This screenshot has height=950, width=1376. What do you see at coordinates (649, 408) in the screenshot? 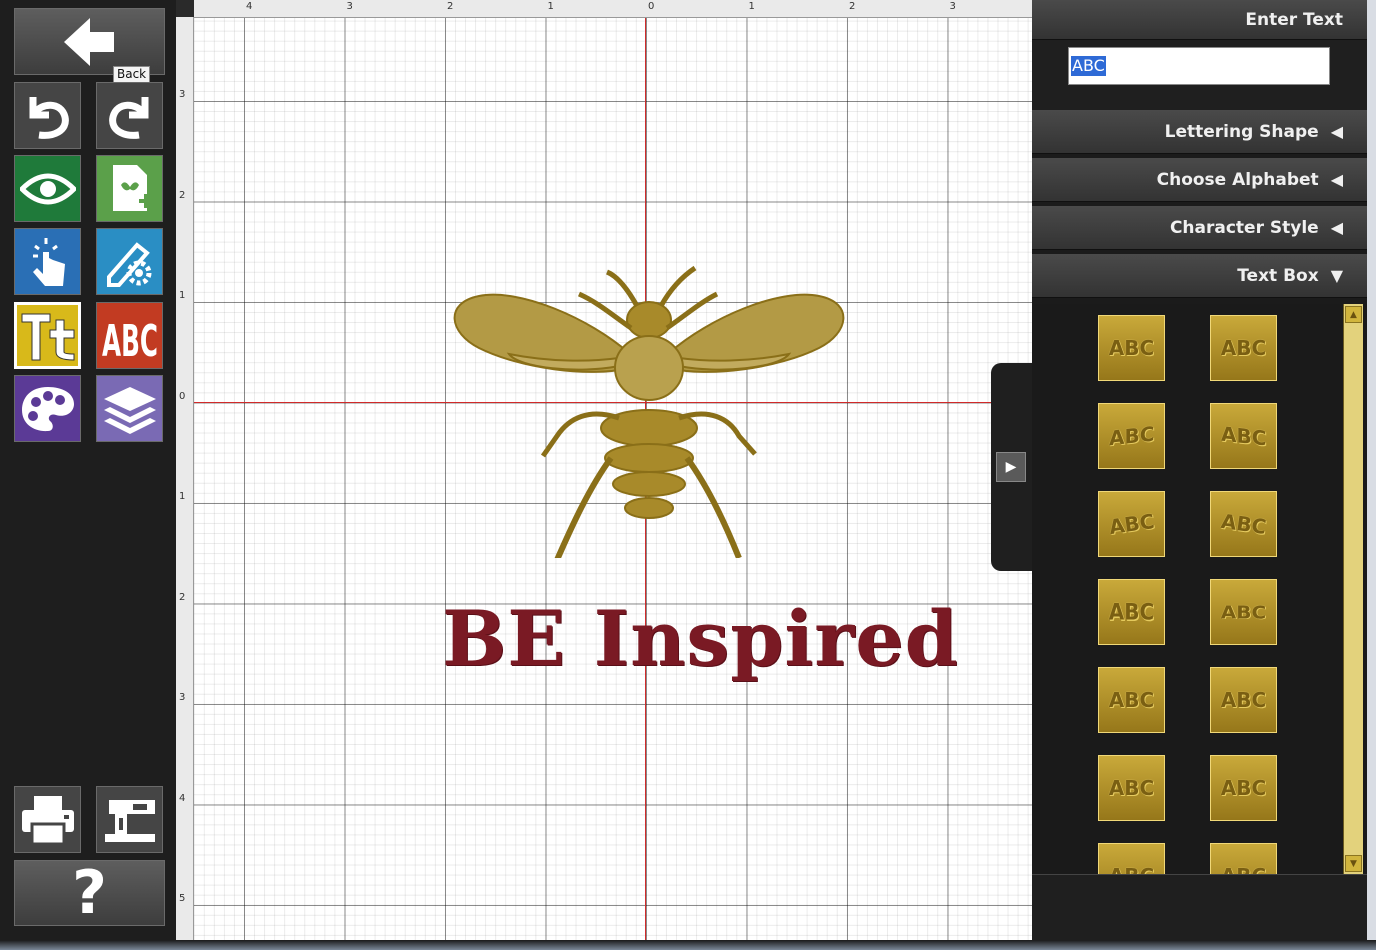
I see `bee-embroidery-design` at bounding box center [649, 408].